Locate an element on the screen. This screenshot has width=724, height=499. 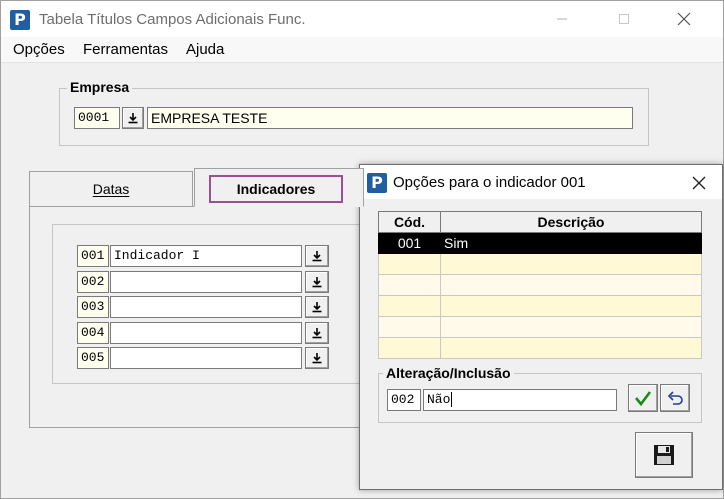
indicator-code: 002 is located at coordinates (93, 281).